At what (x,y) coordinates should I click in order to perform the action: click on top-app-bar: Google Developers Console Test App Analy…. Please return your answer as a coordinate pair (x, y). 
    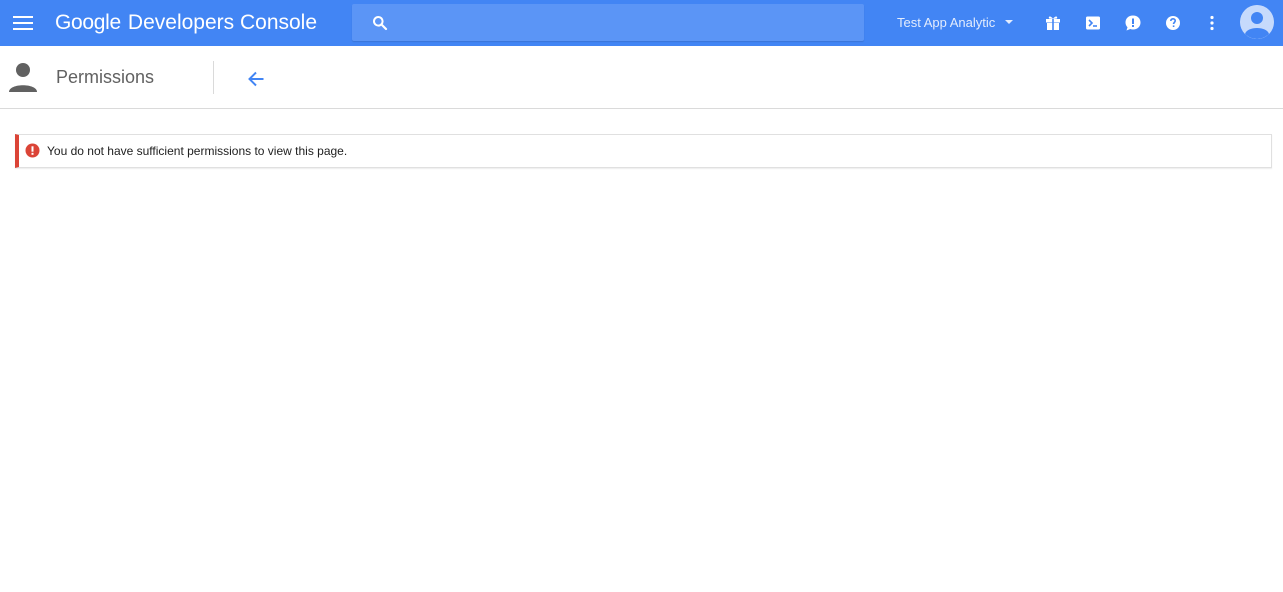
    Looking at the image, I should click on (641, 23).